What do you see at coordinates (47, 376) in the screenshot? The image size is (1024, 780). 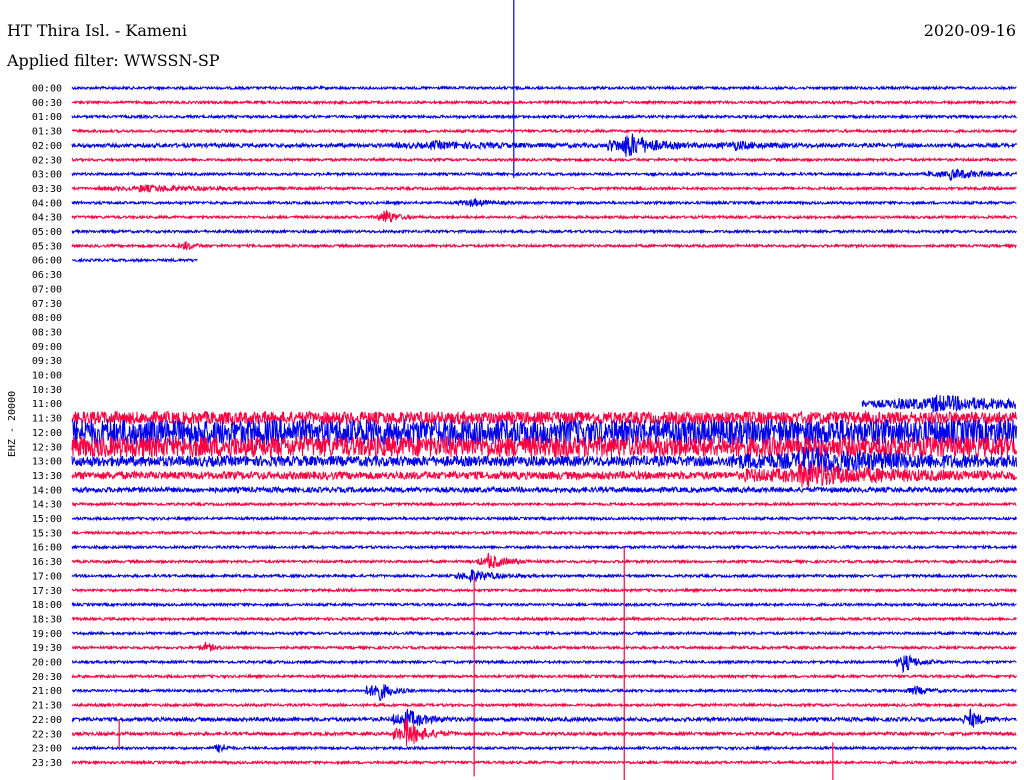 I see `time-tick-label: 10:00` at bounding box center [47, 376].